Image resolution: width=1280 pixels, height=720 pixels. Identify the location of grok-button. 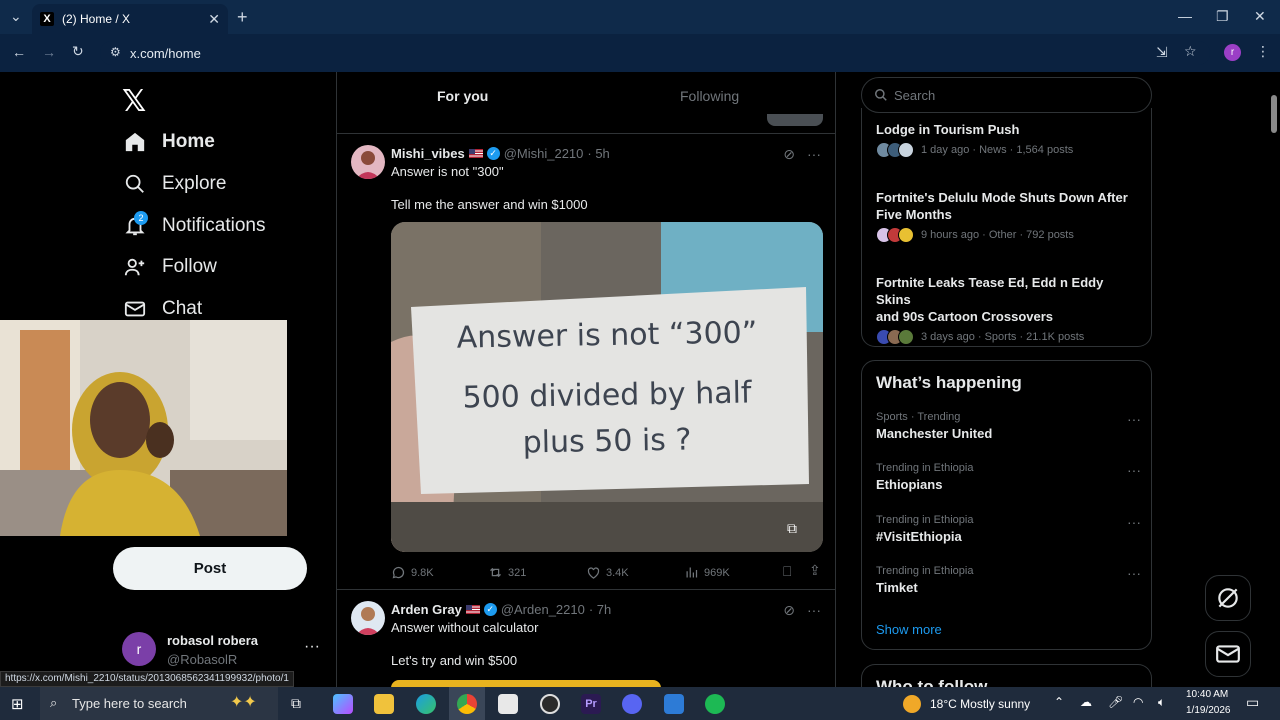
(1228, 598).